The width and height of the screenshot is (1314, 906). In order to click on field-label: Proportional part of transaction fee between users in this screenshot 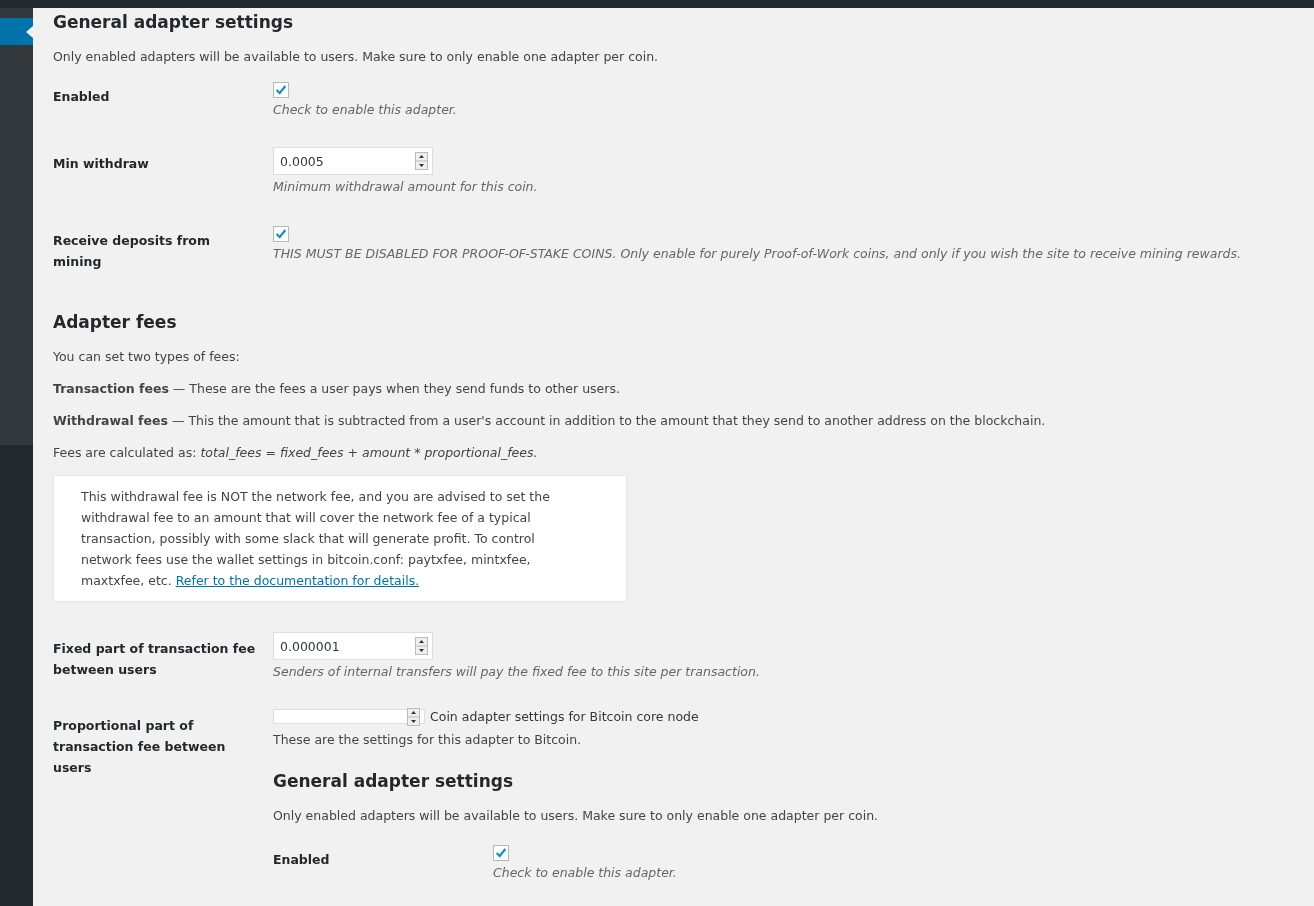, I will do `click(140, 747)`.